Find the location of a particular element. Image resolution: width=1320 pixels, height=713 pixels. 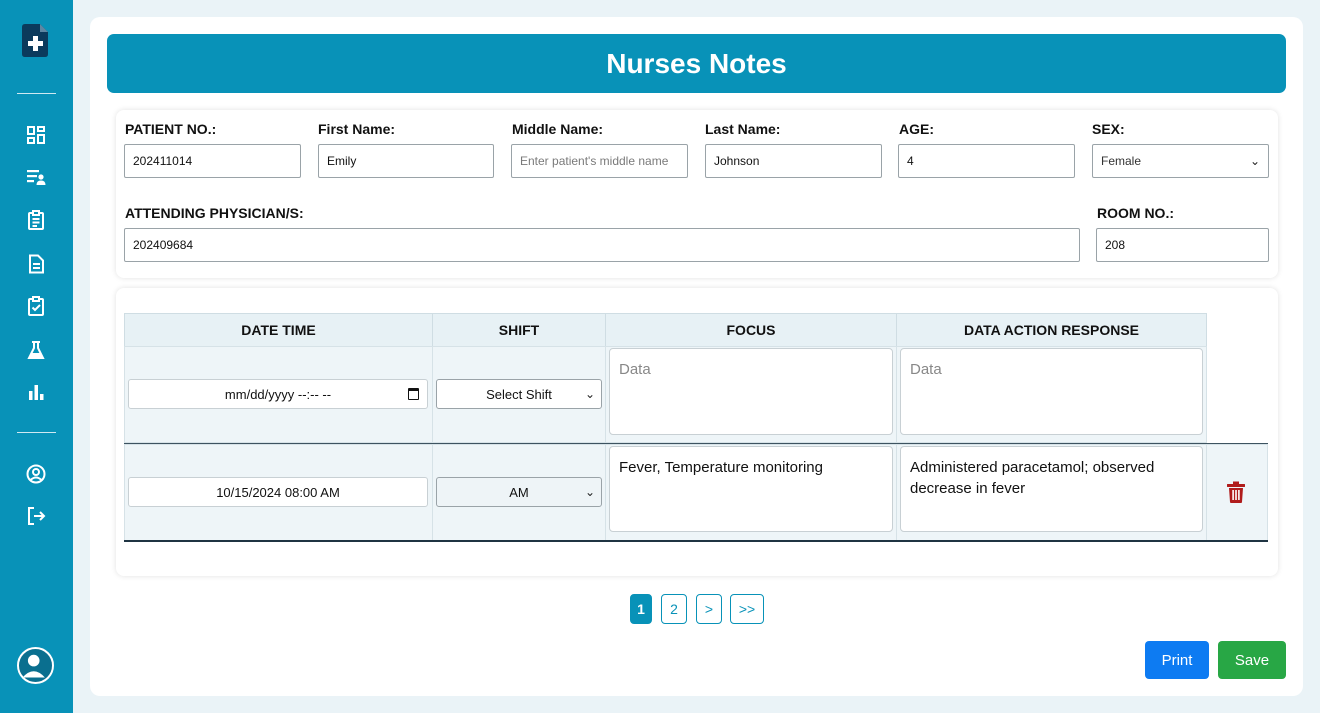

calendar-icon is located at coordinates (413, 394).